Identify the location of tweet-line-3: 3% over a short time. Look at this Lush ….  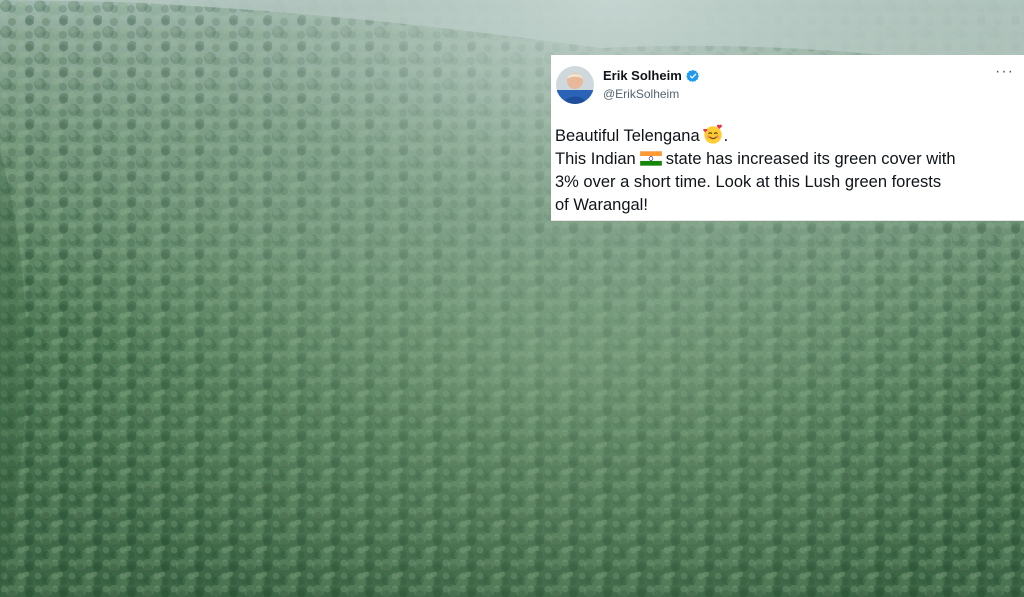
(748, 182).